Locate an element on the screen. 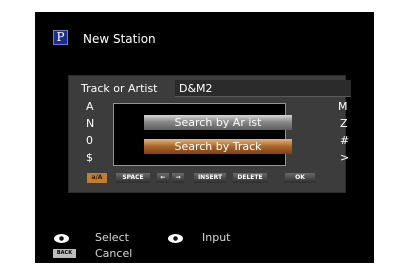 This screenshot has width=408, height=268. case-toggle-key: a/A is located at coordinates (97, 178).